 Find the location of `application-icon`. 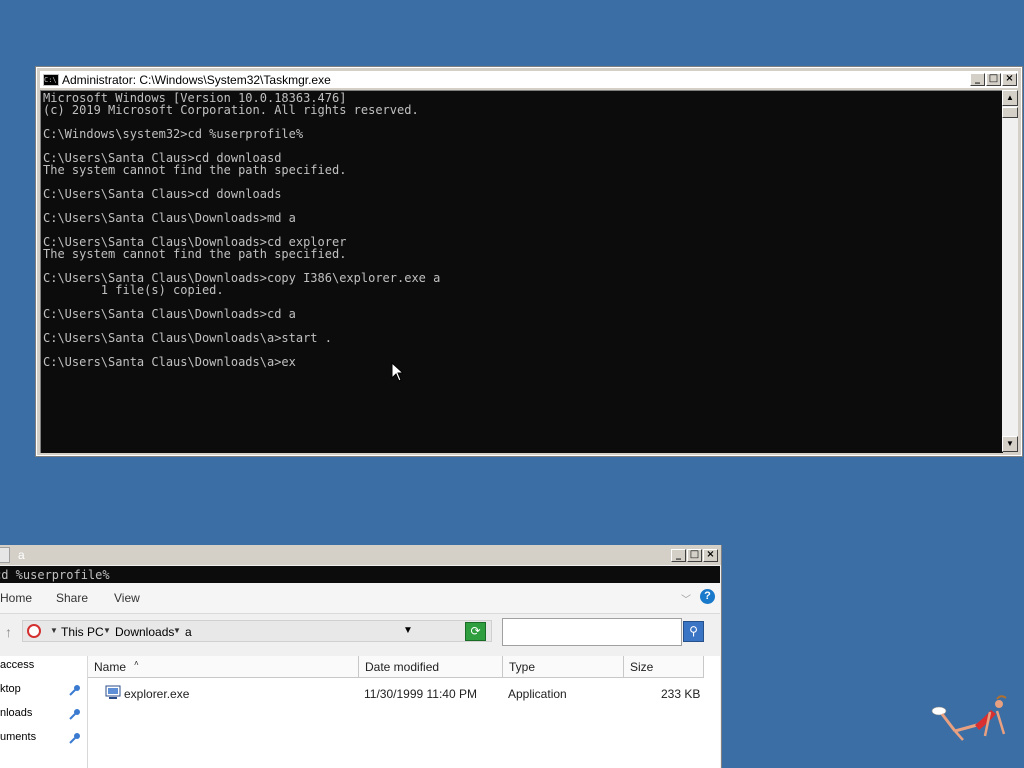

application-icon is located at coordinates (113, 692).